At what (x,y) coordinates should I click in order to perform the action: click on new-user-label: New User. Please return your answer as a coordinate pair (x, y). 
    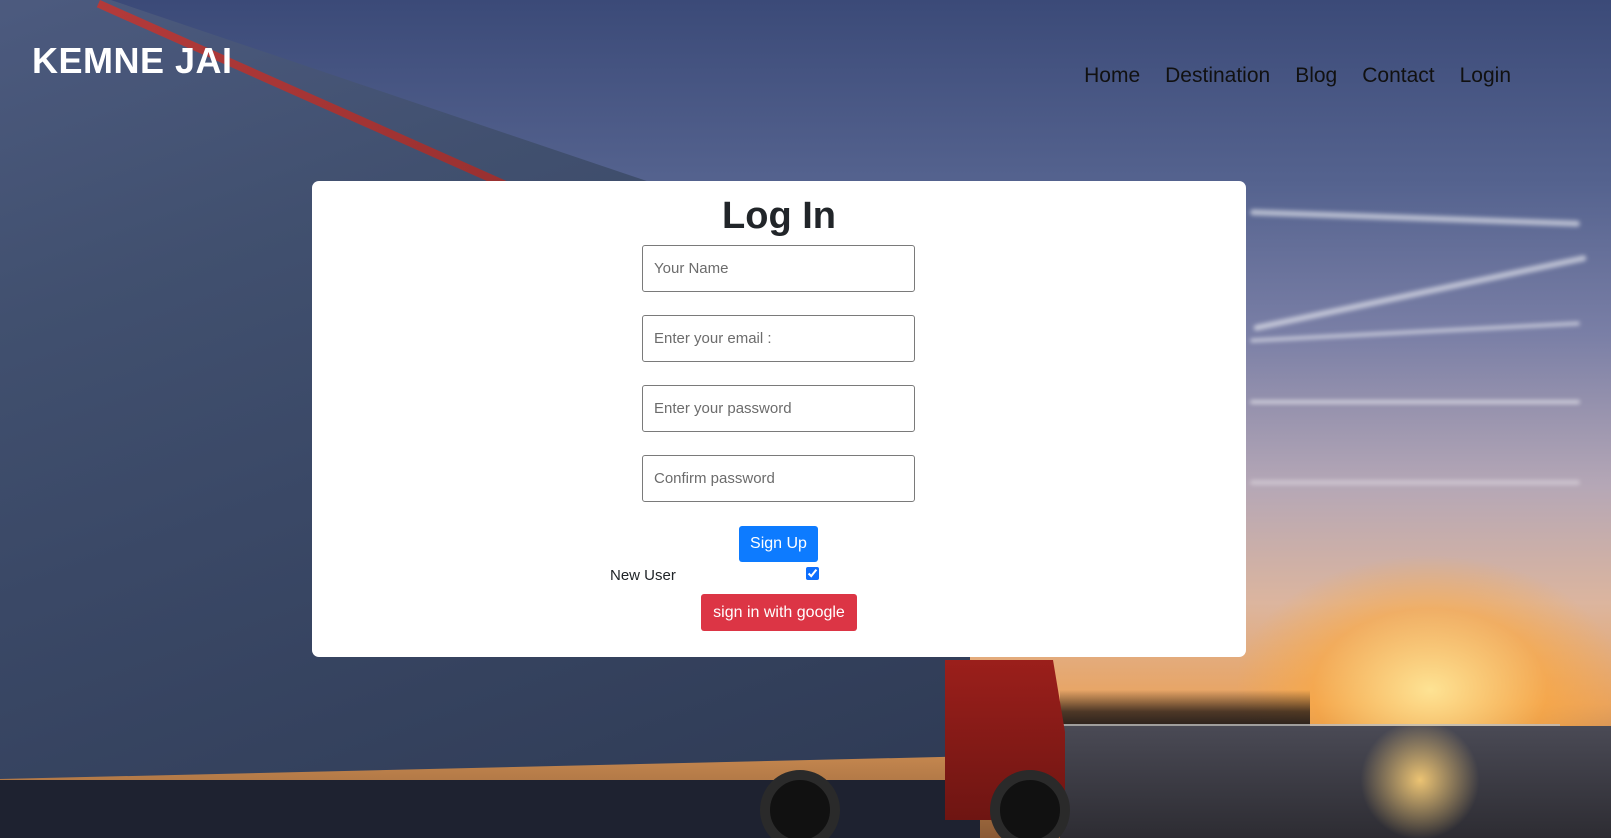
    Looking at the image, I should click on (643, 575).